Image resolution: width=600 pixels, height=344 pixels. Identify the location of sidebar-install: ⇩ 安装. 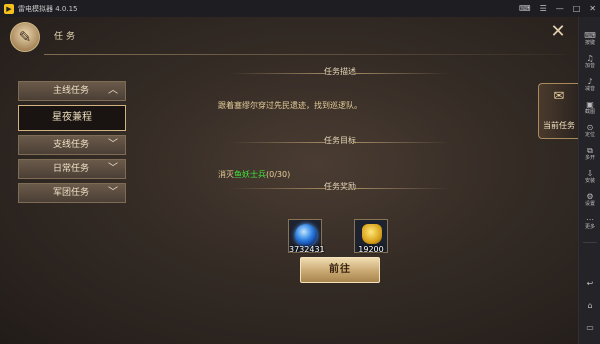
(589, 176).